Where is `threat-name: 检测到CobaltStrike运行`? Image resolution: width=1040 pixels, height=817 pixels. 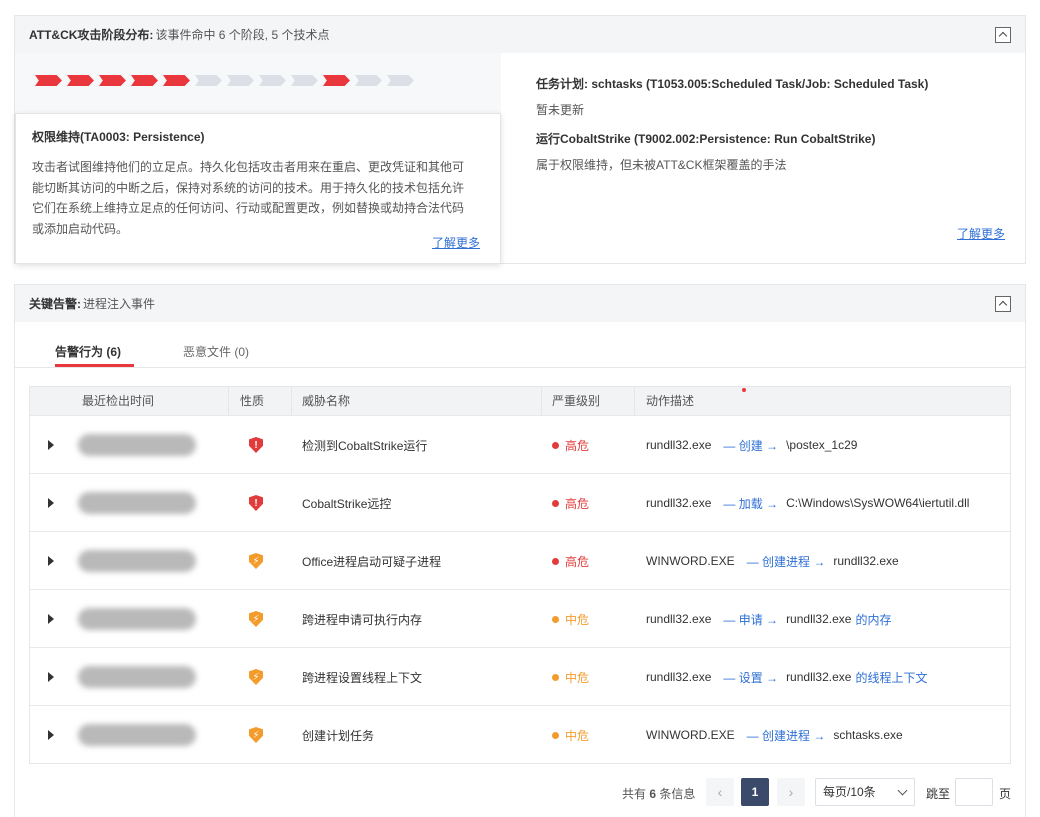 threat-name: 检测到CobaltStrike运行 is located at coordinates (365, 445).